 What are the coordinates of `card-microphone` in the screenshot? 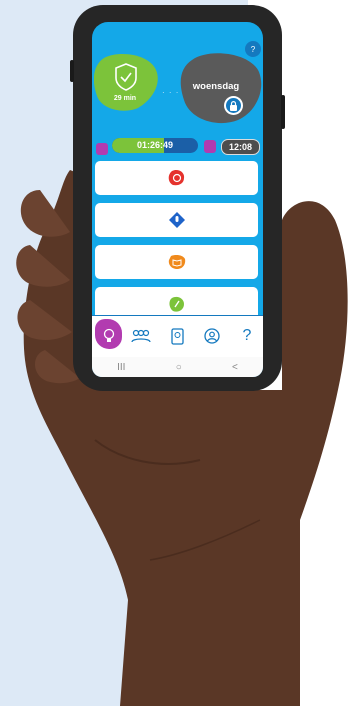 It's located at (176, 220).